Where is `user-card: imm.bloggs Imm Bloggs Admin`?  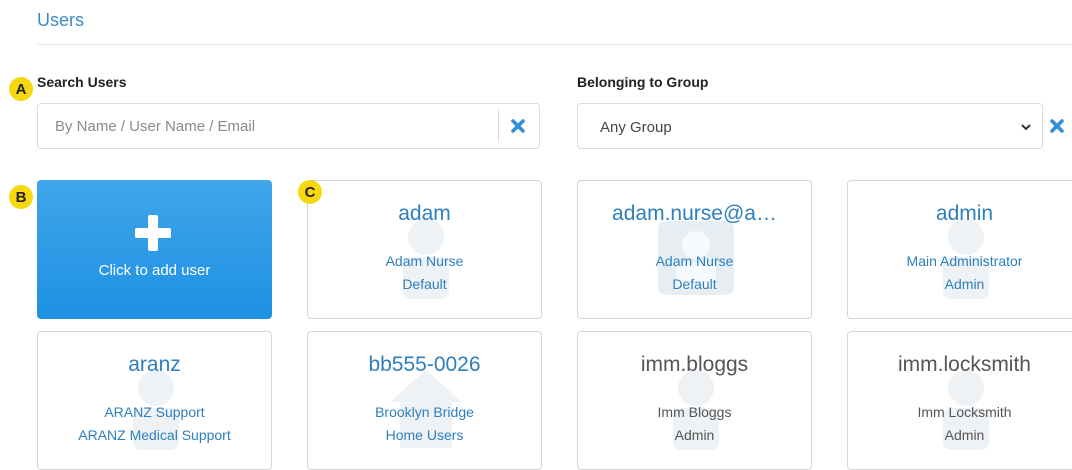
user-card: imm.bloggs Imm Bloggs Admin is located at coordinates (694, 400).